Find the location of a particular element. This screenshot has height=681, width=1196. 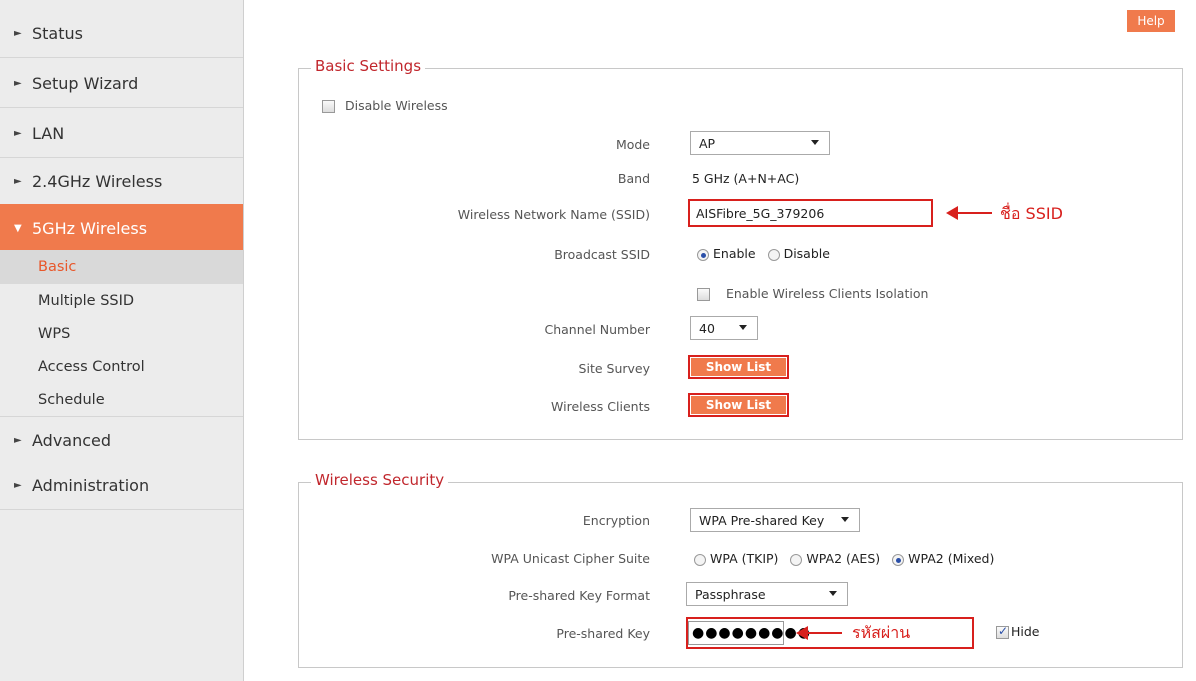

password-annotation-arrow is located at coordinates (819, 633).